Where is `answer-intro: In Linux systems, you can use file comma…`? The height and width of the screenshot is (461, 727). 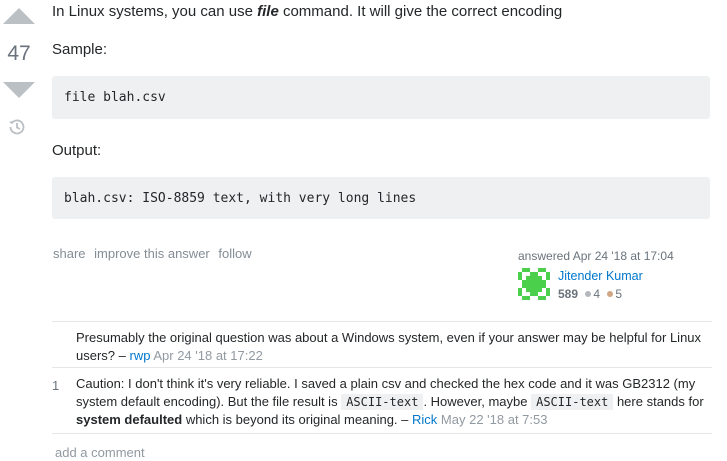
answer-intro: In Linux systems, you can use file comma… is located at coordinates (307, 12).